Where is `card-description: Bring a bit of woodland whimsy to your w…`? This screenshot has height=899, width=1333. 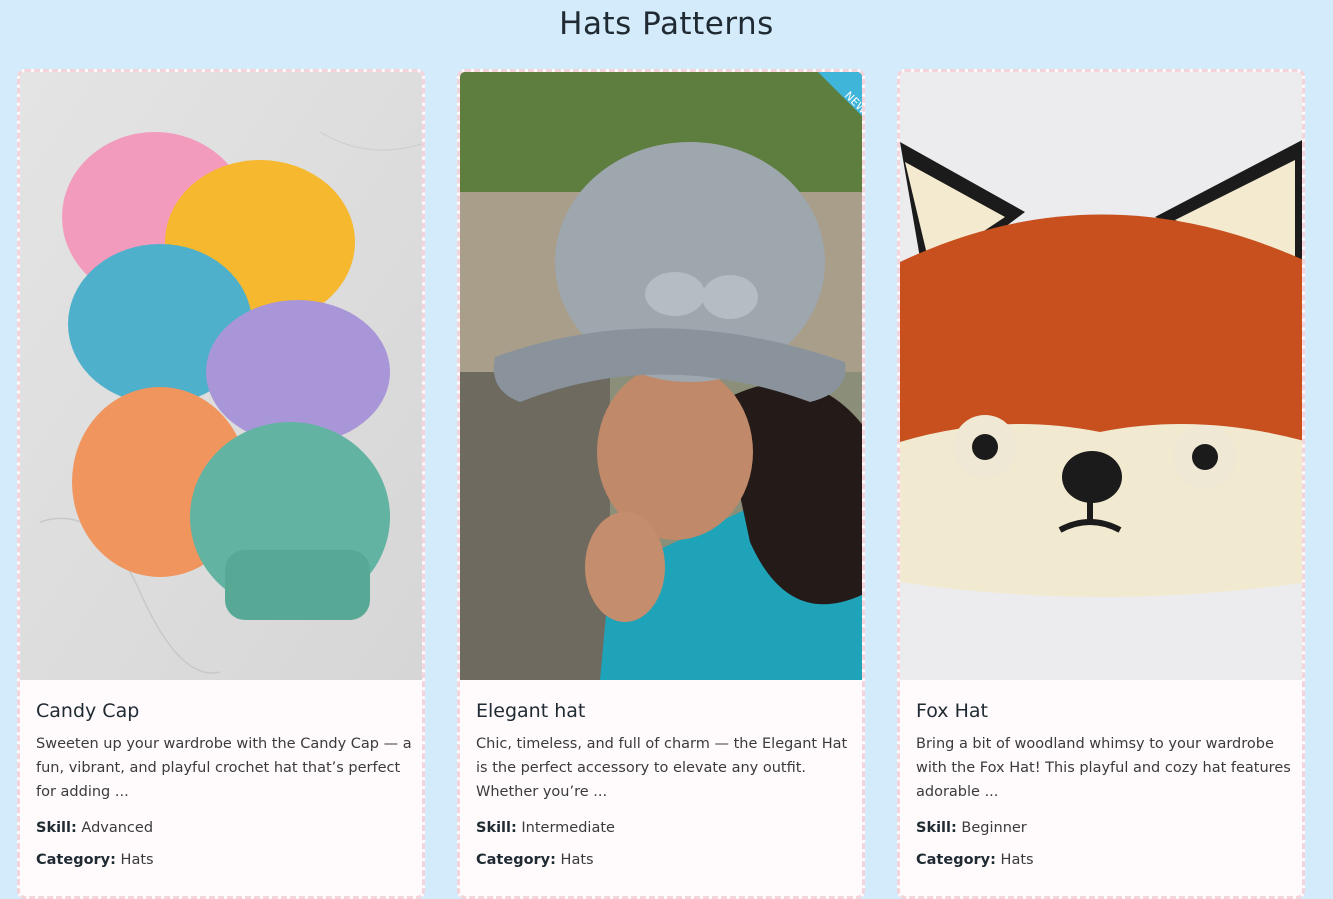 card-description: Bring a bit of woodland whimsy to your w… is located at coordinates (1103, 768).